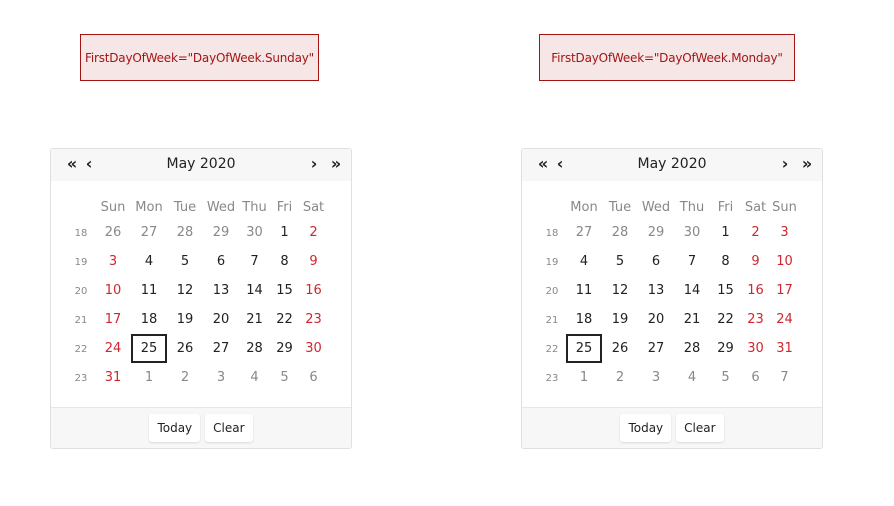 This screenshot has width=894, height=506. I want to click on weekday-label: Fri, so click(284, 207).